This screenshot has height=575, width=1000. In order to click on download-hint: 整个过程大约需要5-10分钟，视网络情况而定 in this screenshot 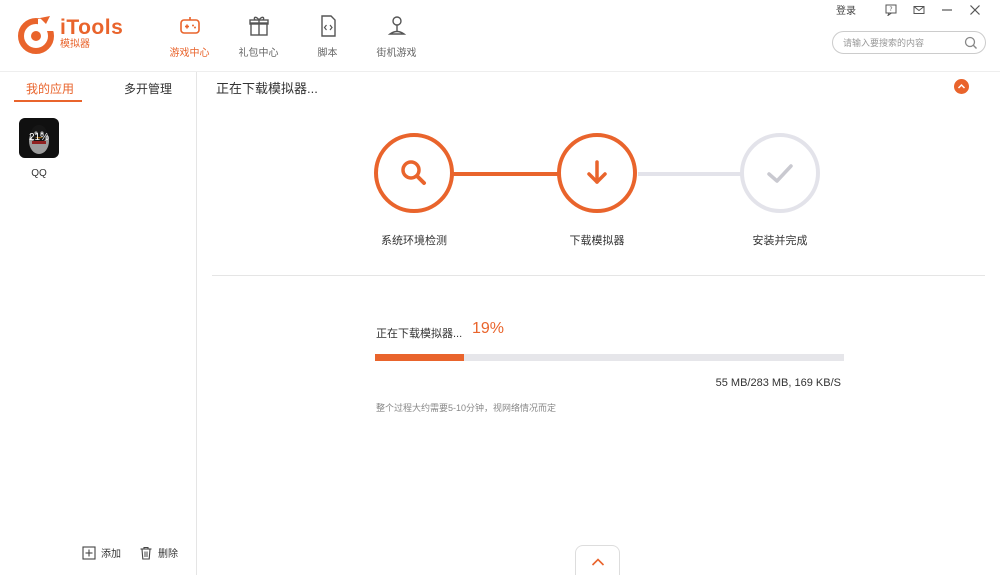, I will do `click(466, 408)`.